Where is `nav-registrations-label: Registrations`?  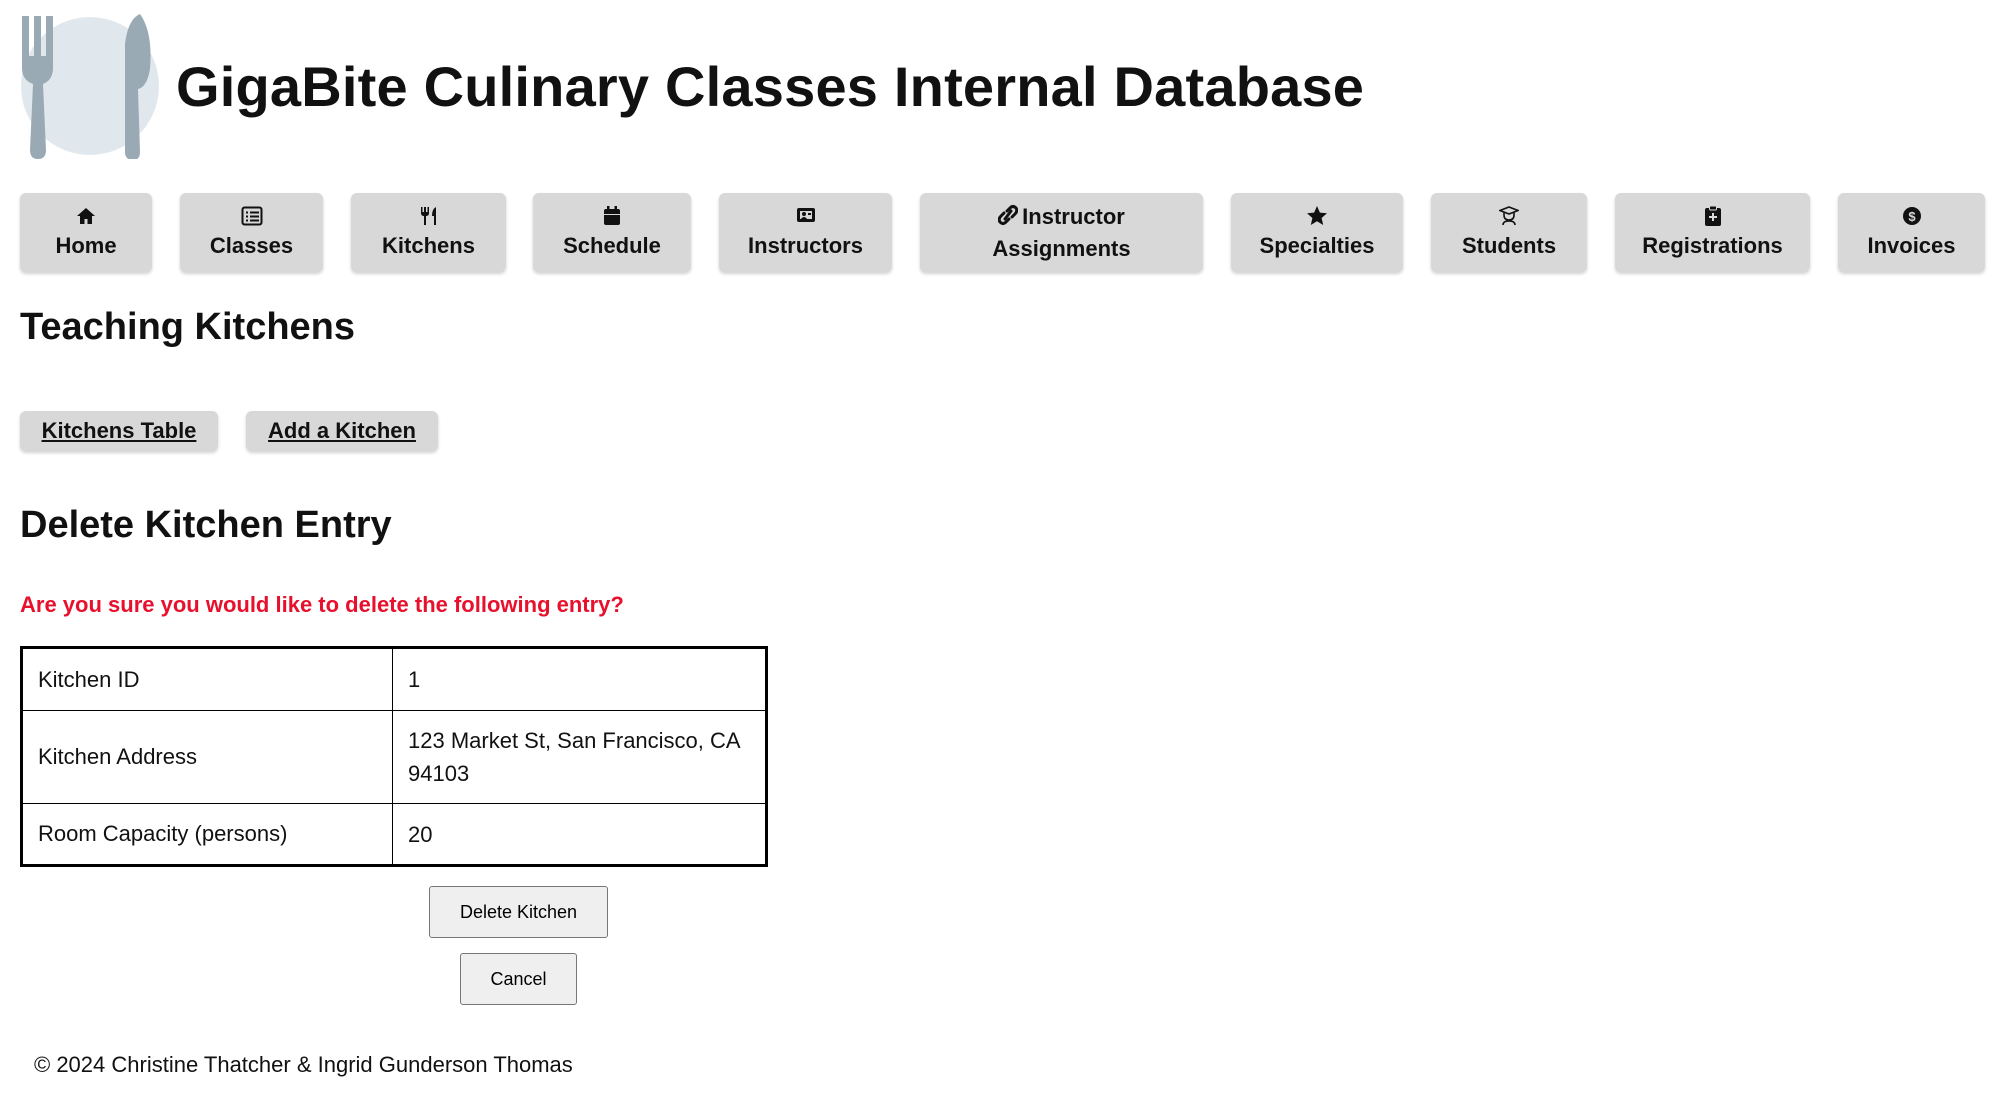
nav-registrations-label: Registrations is located at coordinates (1712, 245).